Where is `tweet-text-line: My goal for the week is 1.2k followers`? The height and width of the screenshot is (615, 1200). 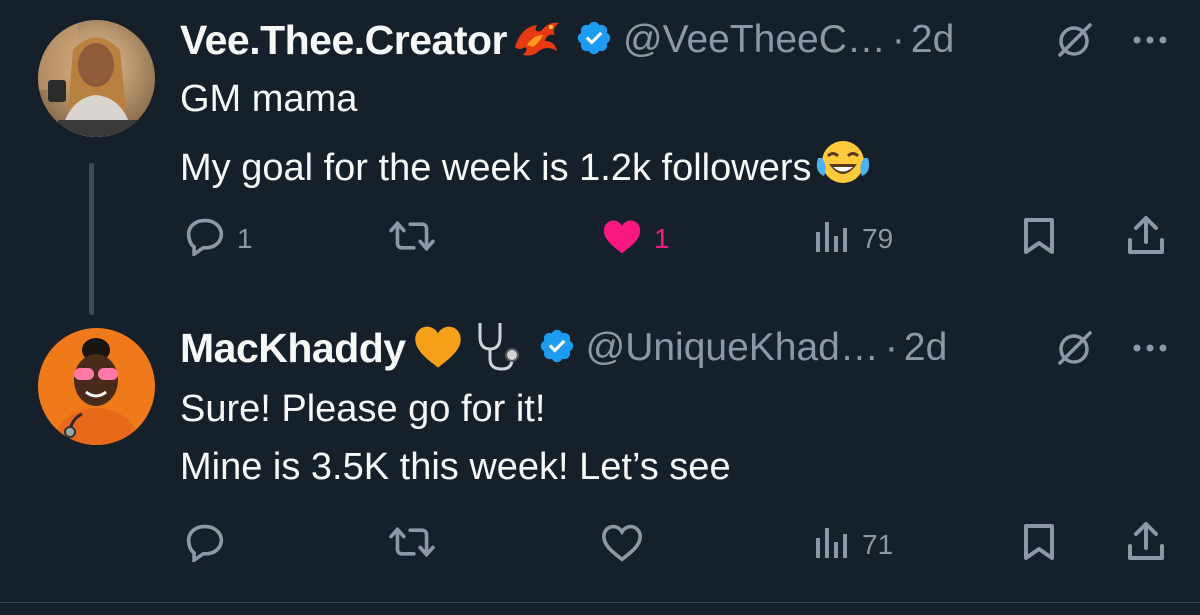 tweet-text-line: My goal for the week is 1.2k followers is located at coordinates (526, 168).